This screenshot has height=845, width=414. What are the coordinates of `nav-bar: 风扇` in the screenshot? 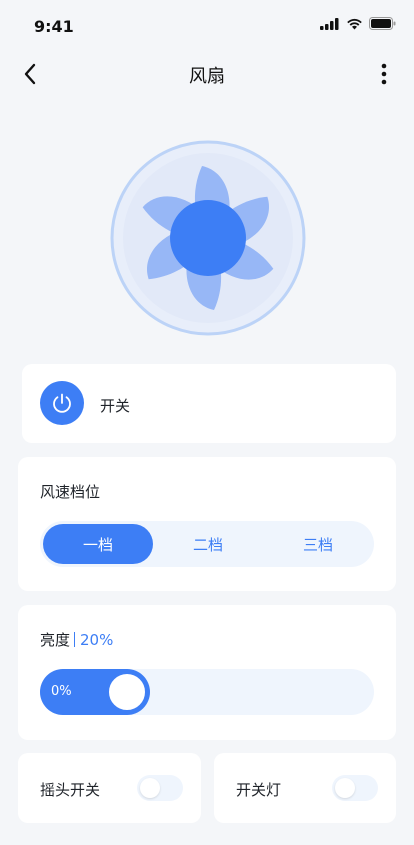 It's located at (207, 74).